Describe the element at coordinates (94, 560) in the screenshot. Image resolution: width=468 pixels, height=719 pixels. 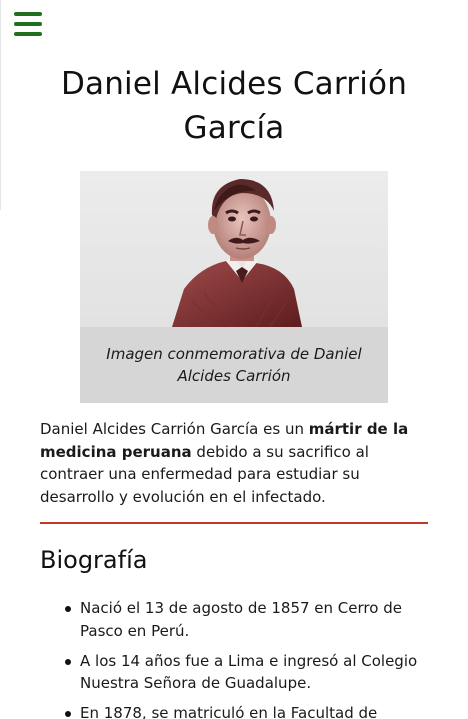
I see `section-heading-biografia: Biografía` at that location.